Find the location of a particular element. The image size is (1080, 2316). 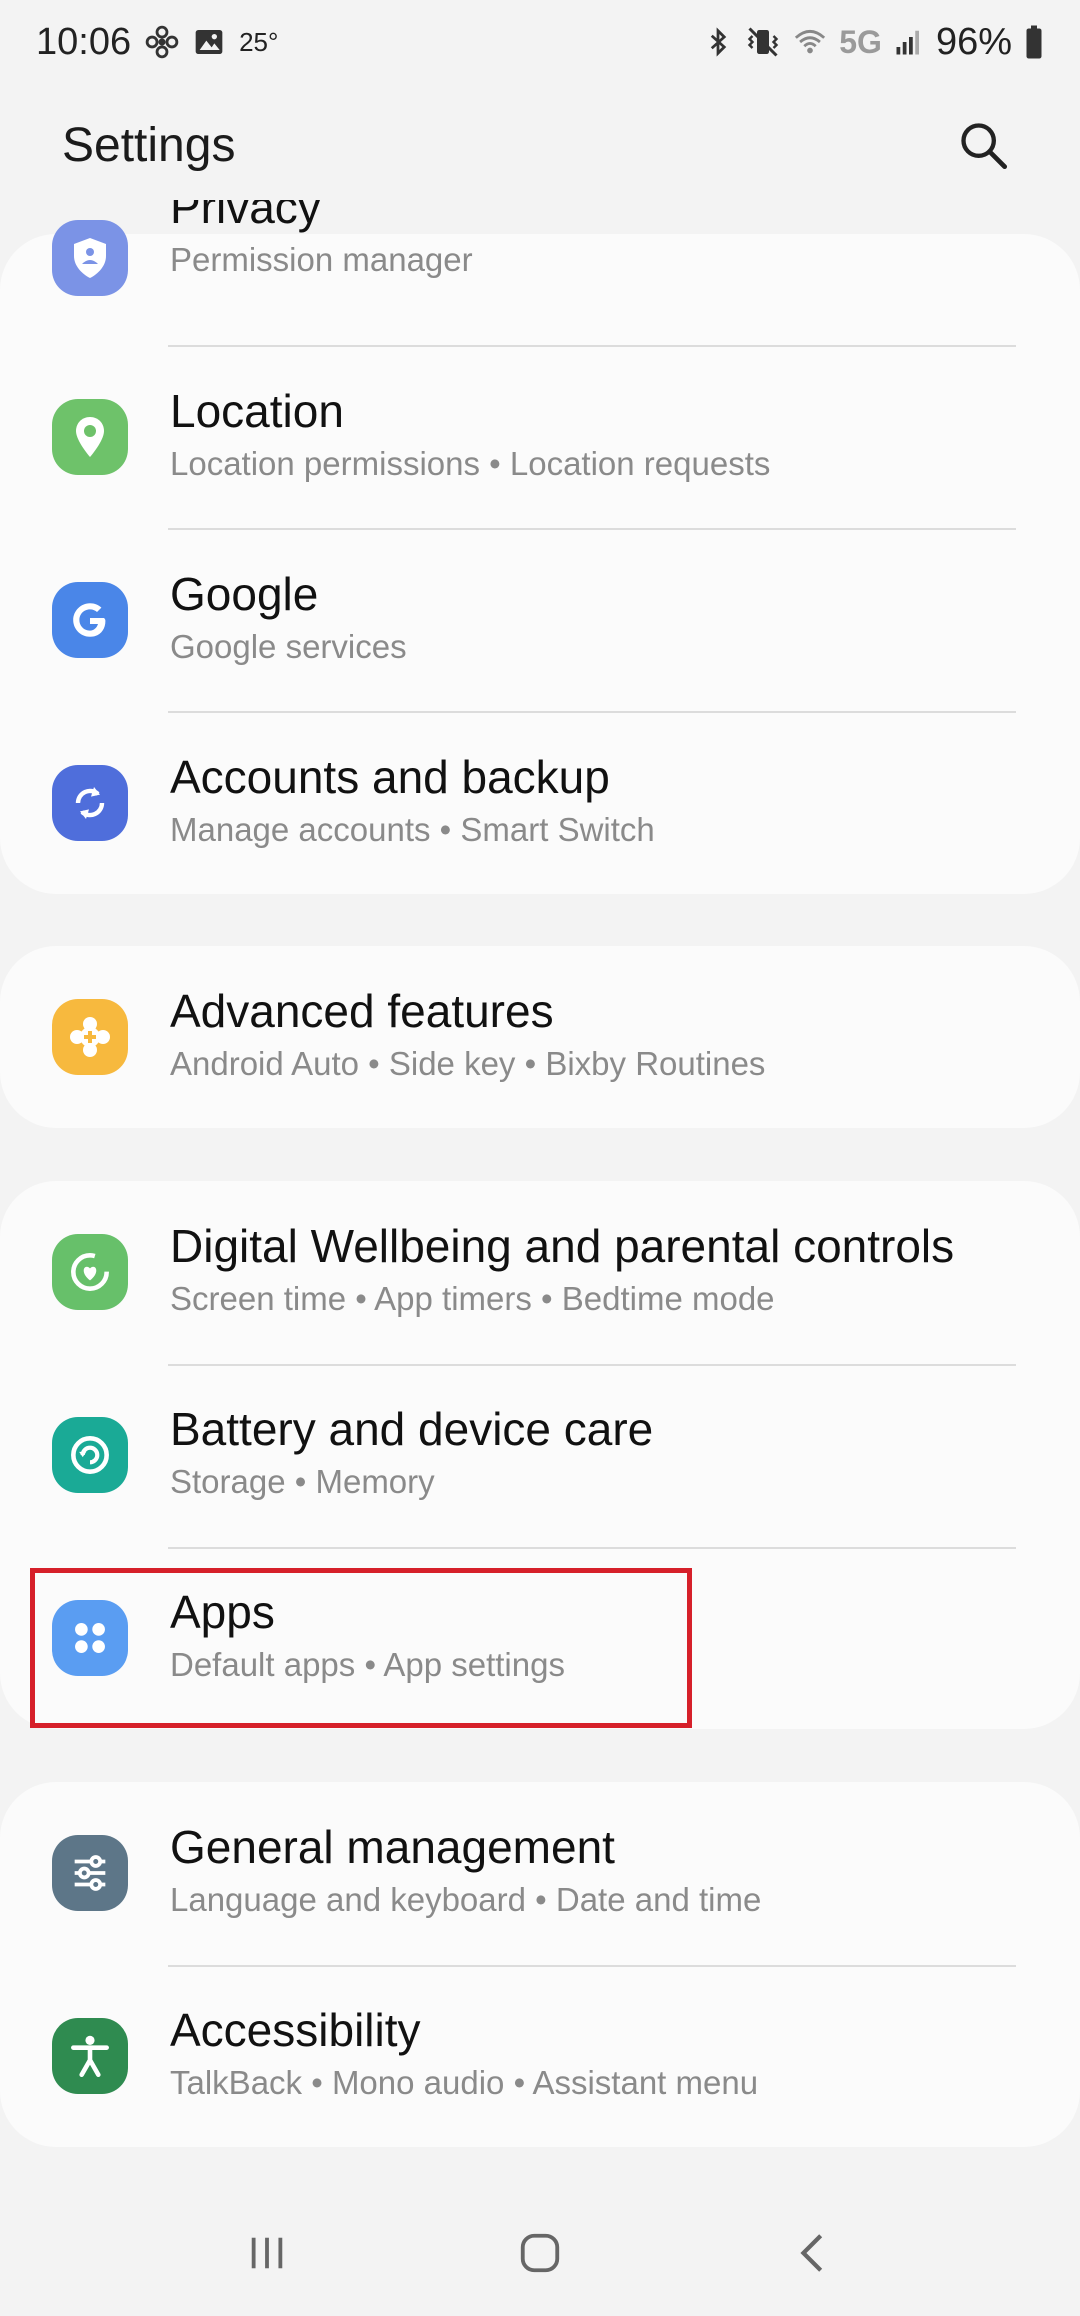

home-button is located at coordinates (540, 2253).